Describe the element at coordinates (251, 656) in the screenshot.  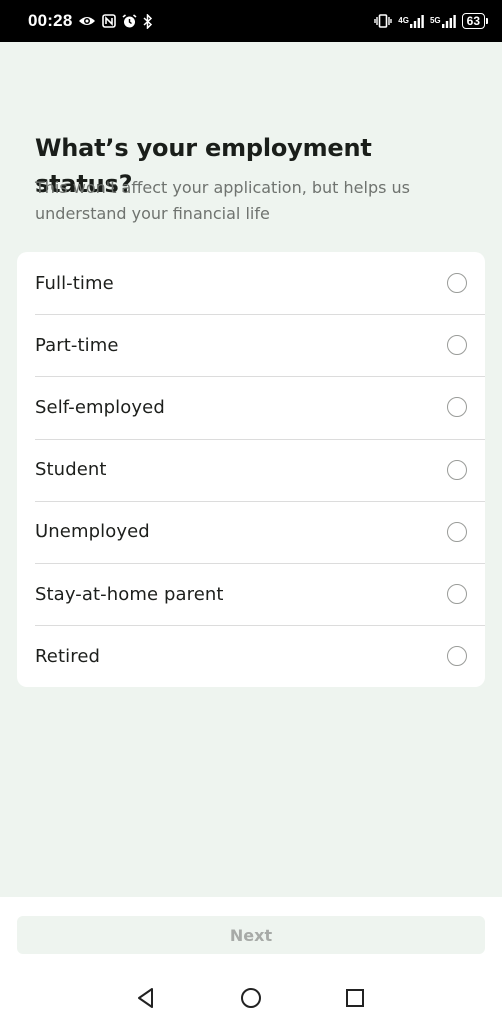
I see `option-retired: Retired` at that location.